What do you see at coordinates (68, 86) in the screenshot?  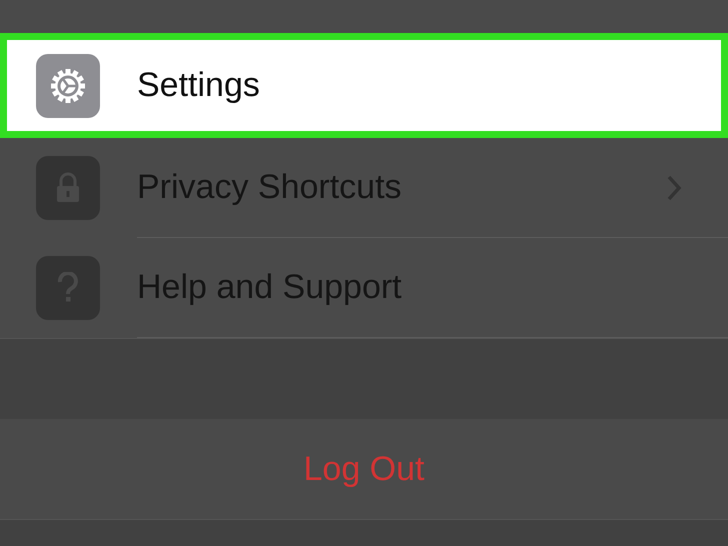 I see `gear-icon` at bounding box center [68, 86].